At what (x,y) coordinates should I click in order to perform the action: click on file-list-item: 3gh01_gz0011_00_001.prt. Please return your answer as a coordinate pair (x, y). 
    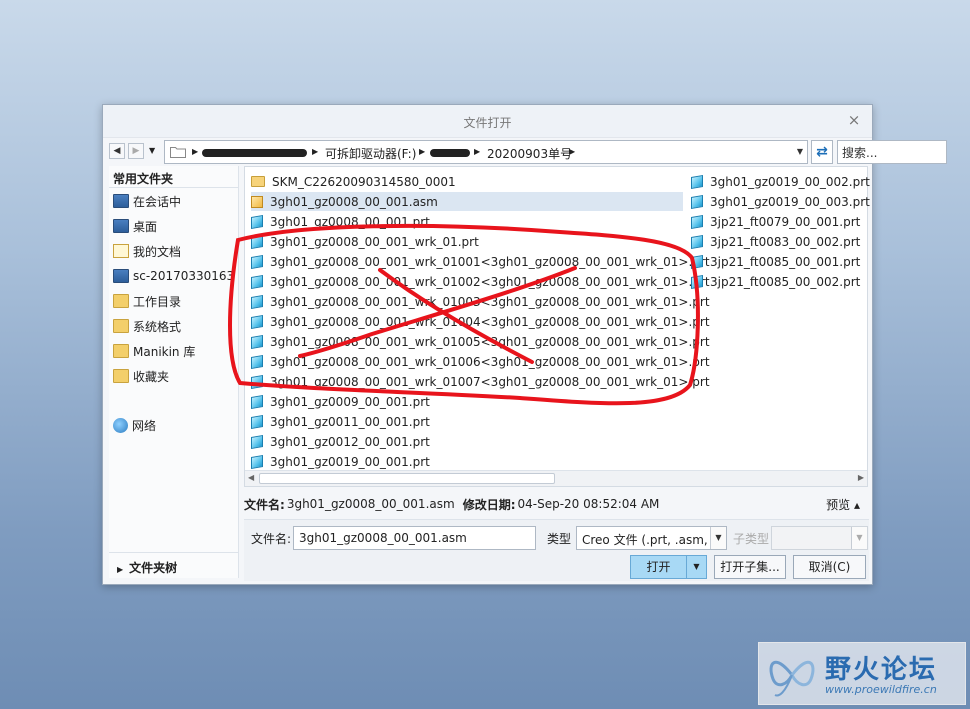
    Looking at the image, I should click on (340, 421).